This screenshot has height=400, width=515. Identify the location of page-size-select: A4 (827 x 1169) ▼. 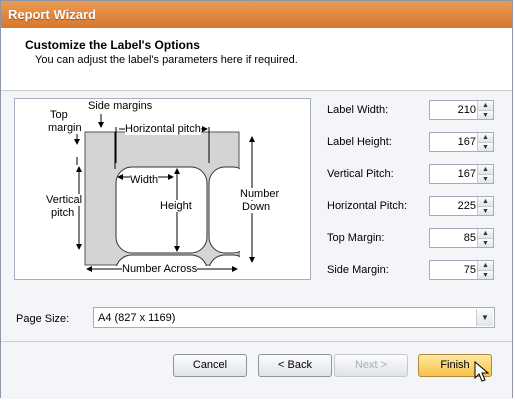
(294, 317).